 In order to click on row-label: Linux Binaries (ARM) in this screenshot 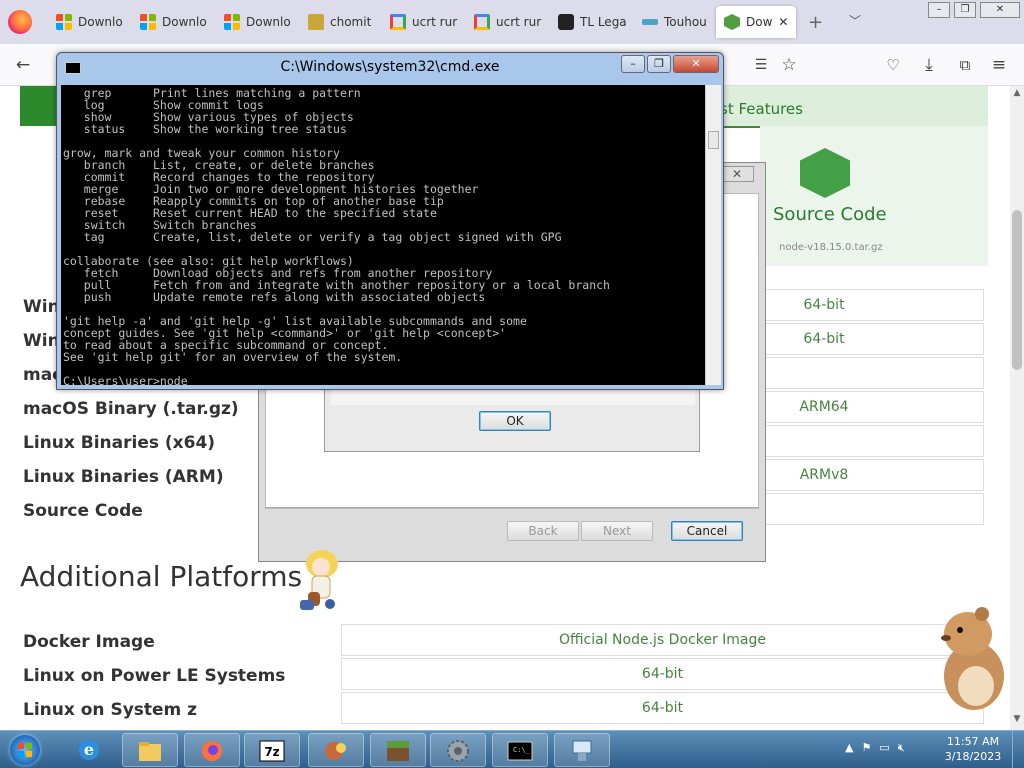, I will do `click(123, 477)`.